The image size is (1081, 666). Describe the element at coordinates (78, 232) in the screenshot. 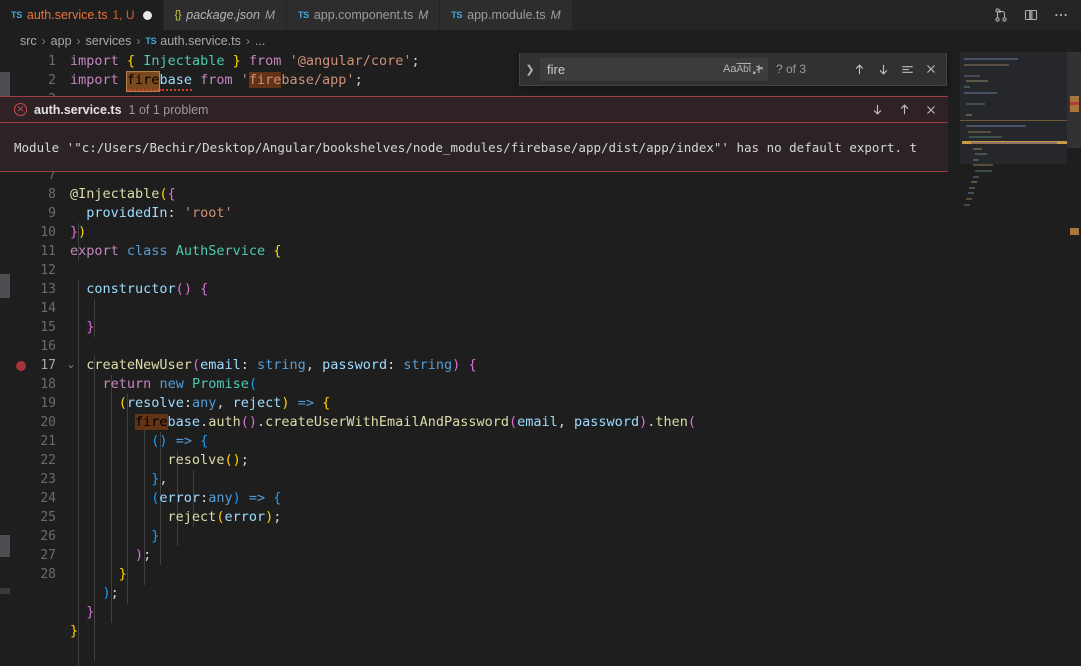

I see `code-line-6: })` at that location.